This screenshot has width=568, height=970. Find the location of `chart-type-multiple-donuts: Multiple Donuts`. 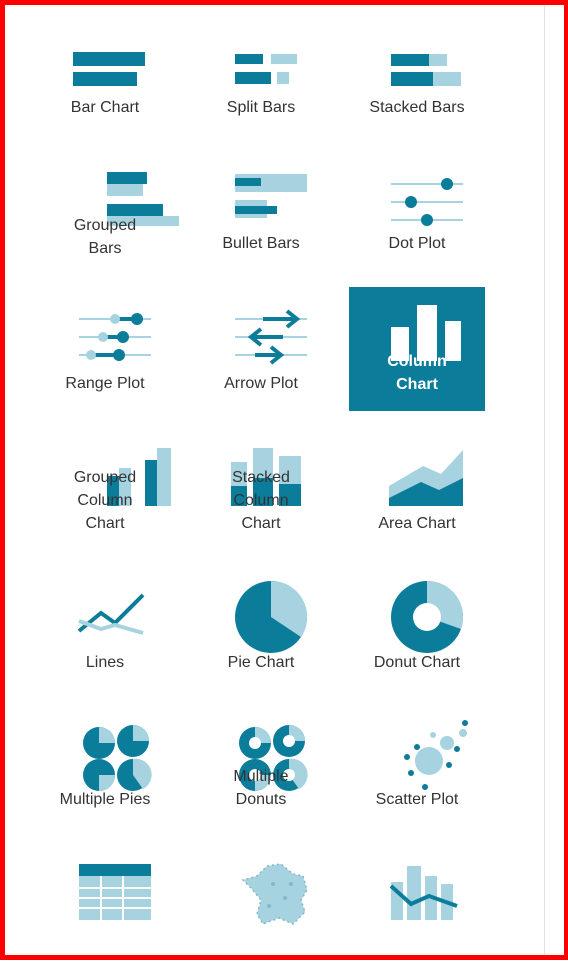

chart-type-multiple-donuts: Multiple Donuts is located at coordinates (261, 771).